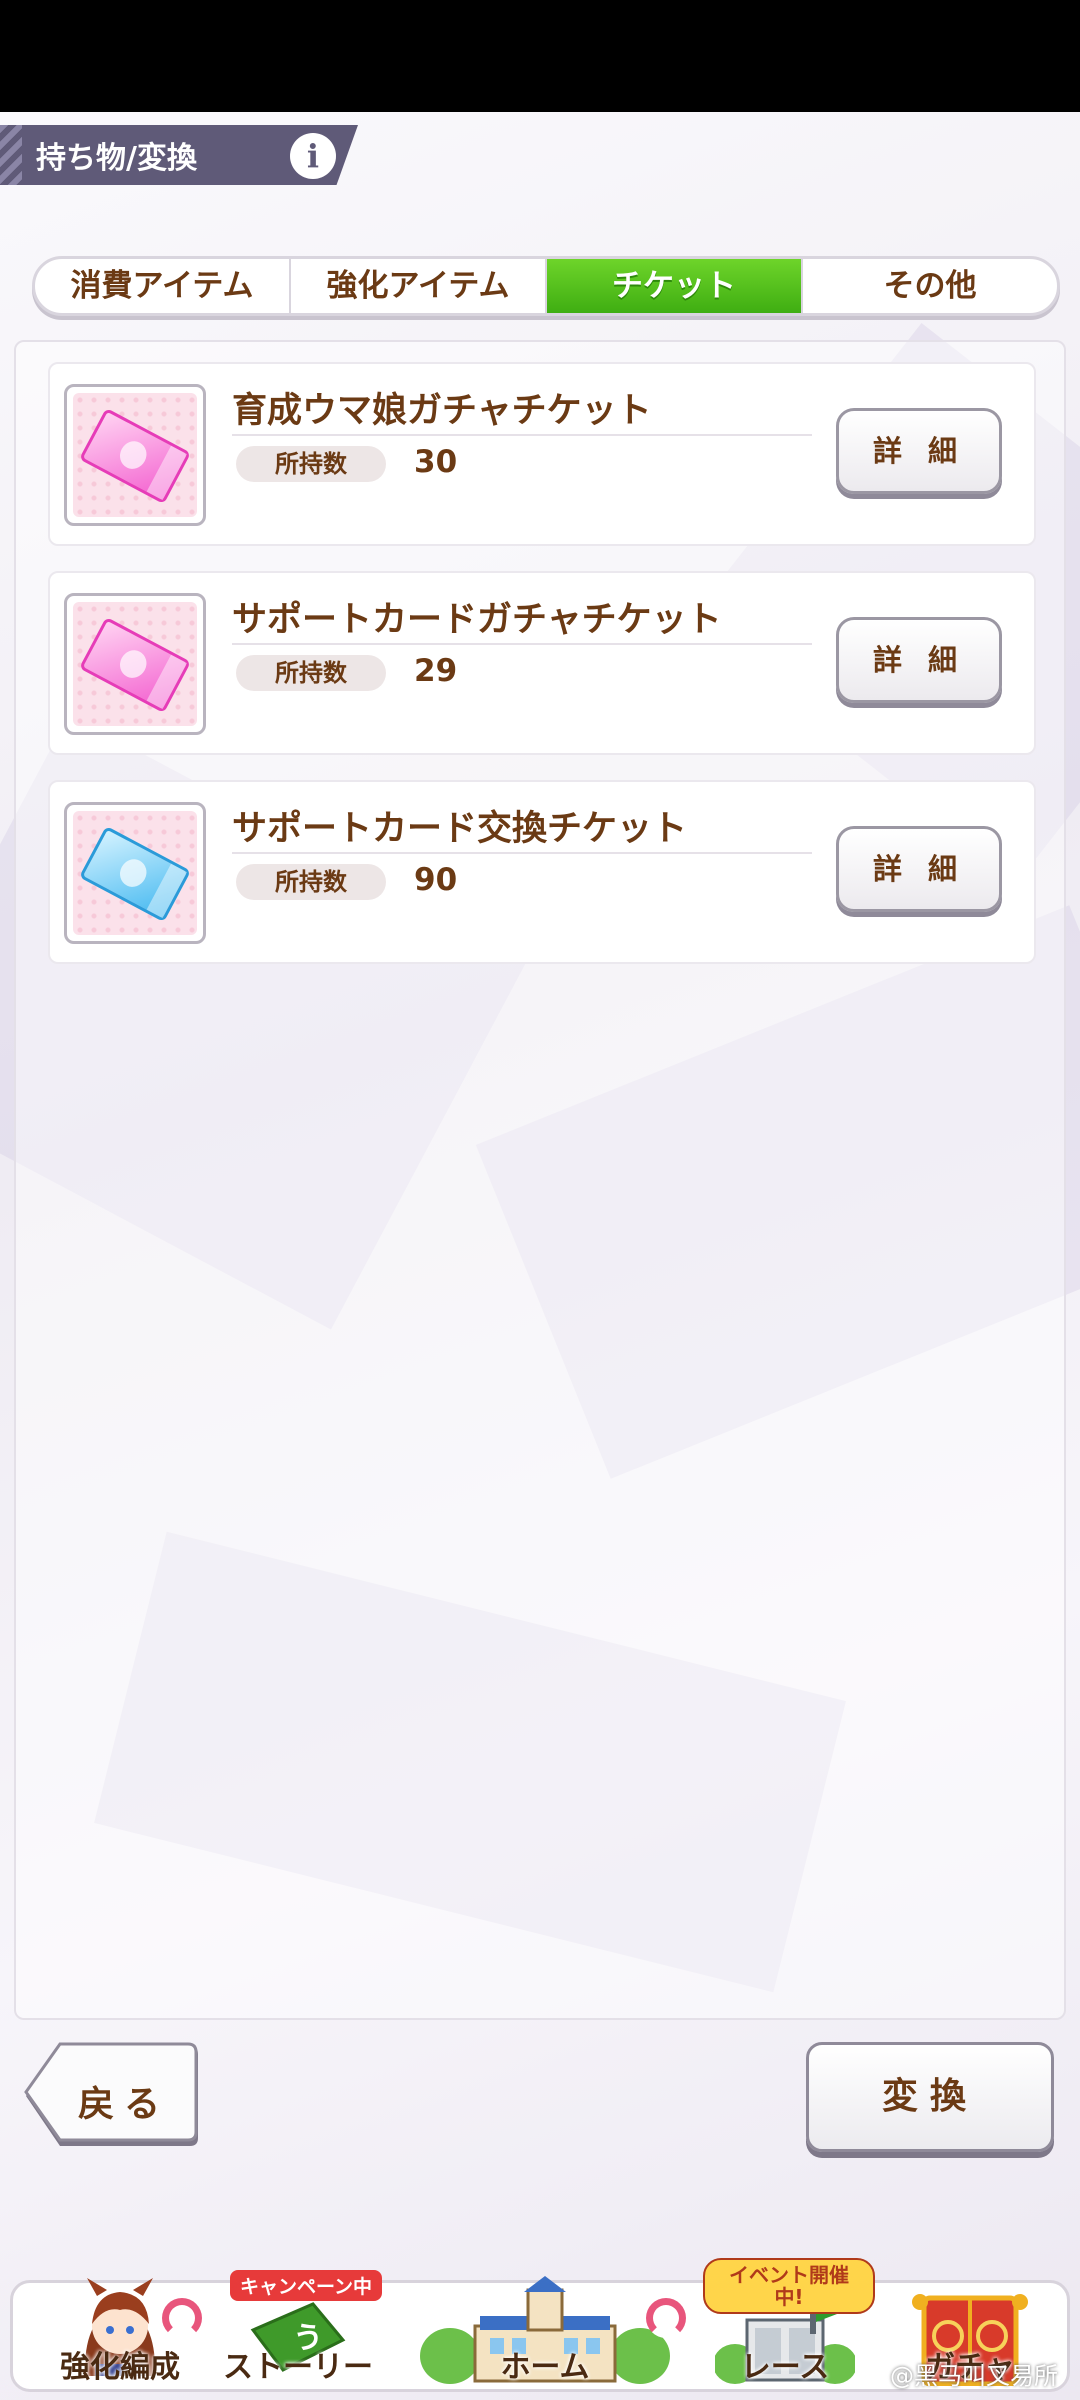  What do you see at coordinates (306, 2285) in the screenshot?
I see `campaign-badge: キャンペーン中` at bounding box center [306, 2285].